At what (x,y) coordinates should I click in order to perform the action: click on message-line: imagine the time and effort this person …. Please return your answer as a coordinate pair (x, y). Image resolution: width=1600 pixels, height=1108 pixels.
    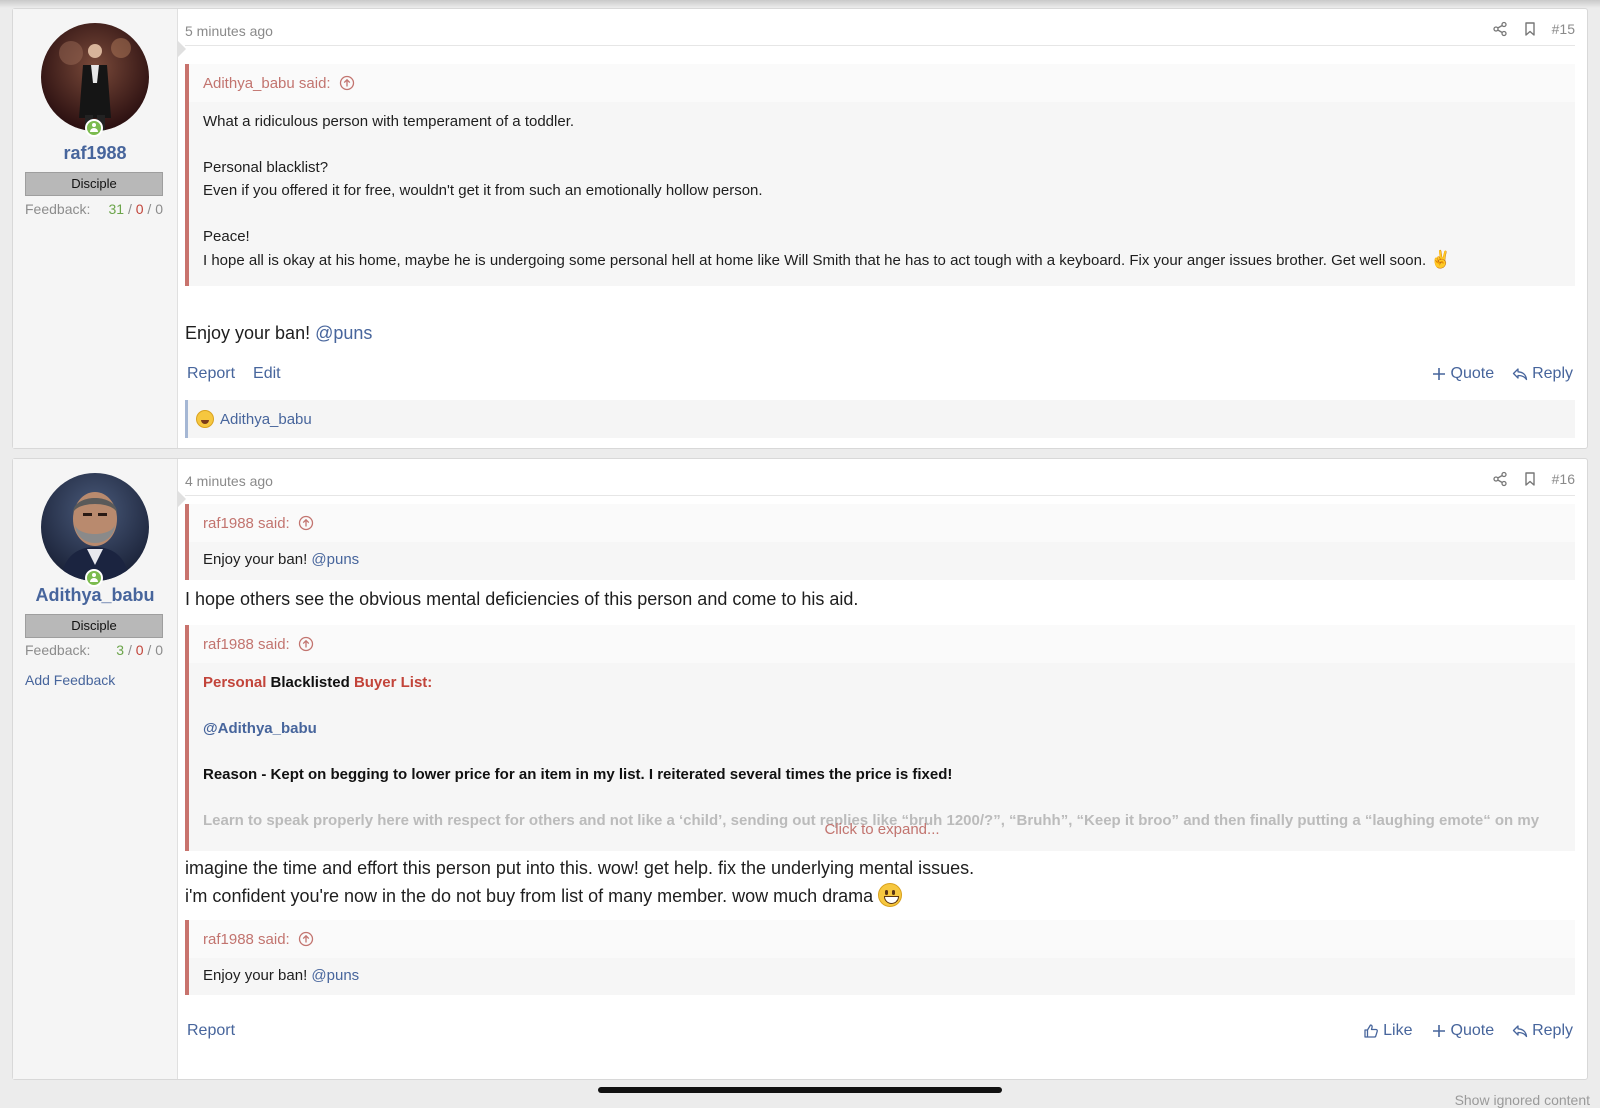
    Looking at the image, I should click on (580, 868).